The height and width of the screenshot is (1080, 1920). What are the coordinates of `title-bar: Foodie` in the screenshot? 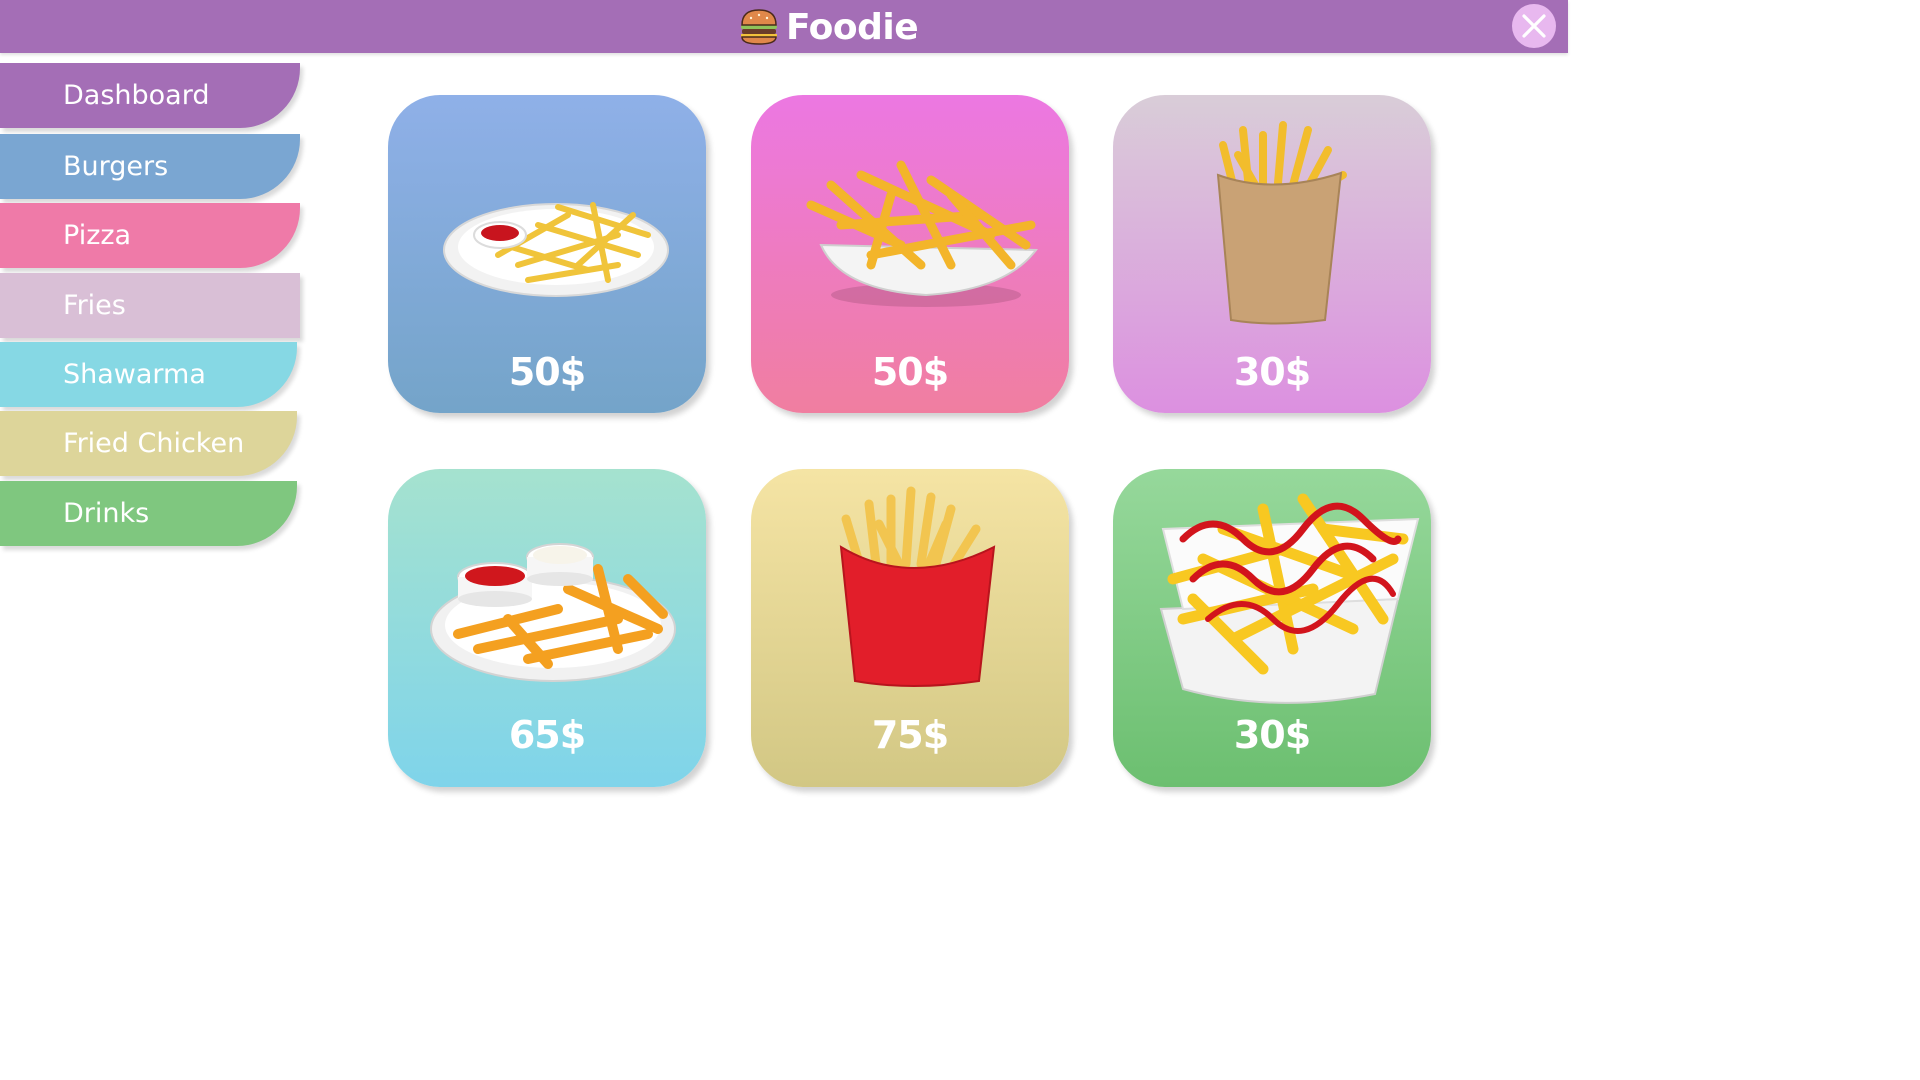 It's located at (784, 26).